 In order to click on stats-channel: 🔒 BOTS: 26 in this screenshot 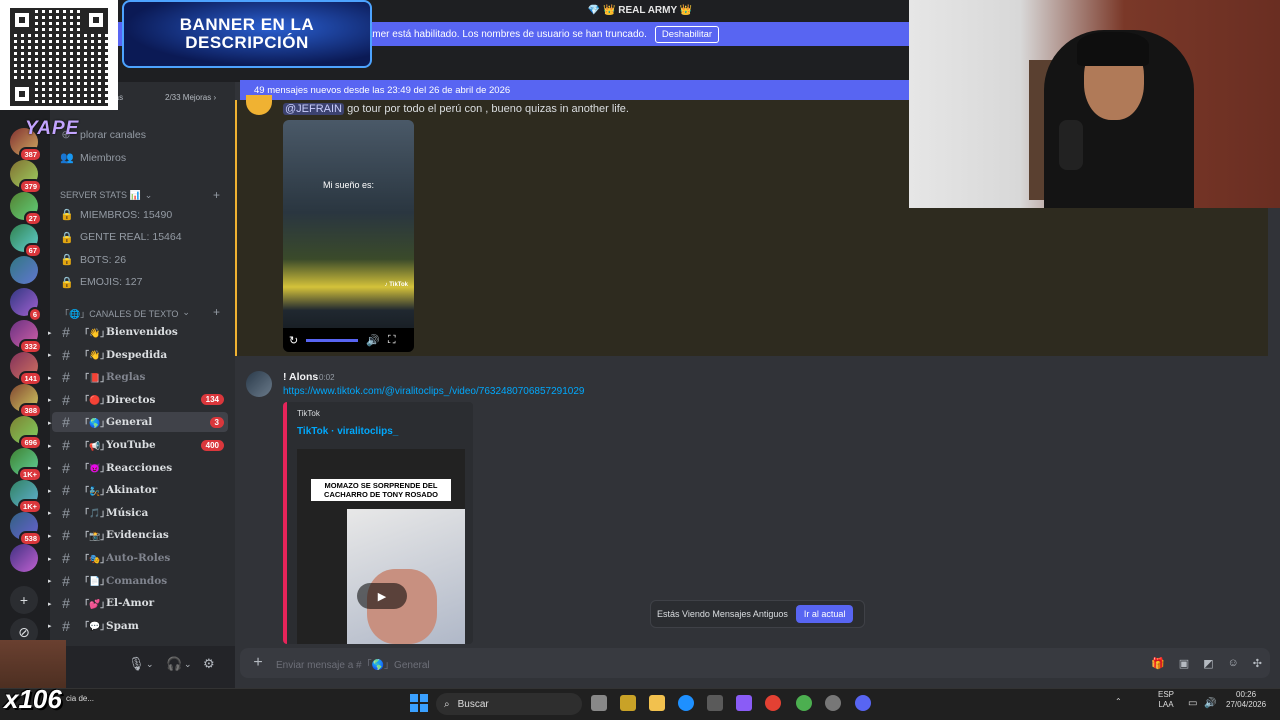, I will do `click(93, 260)`.